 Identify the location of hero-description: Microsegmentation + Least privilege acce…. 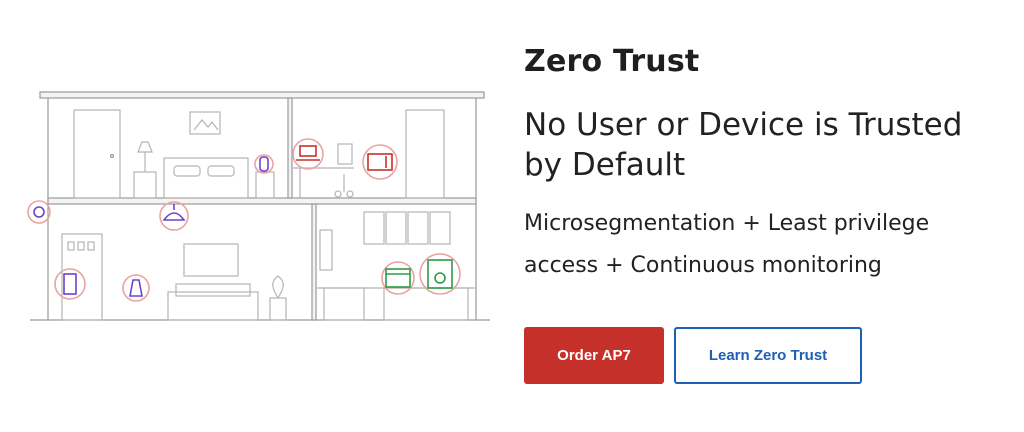
(727, 244).